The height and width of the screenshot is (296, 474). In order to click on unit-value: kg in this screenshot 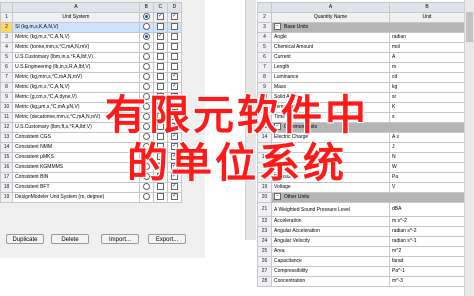, I will do `click(427, 87)`.